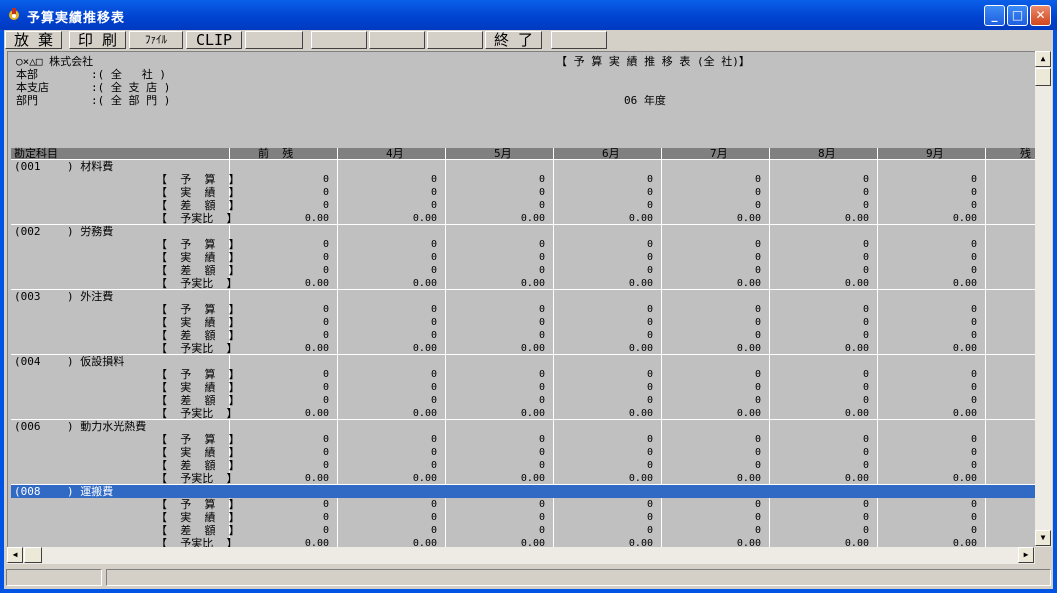  I want to click on scroll-down-button: ▼, so click(1043, 538).